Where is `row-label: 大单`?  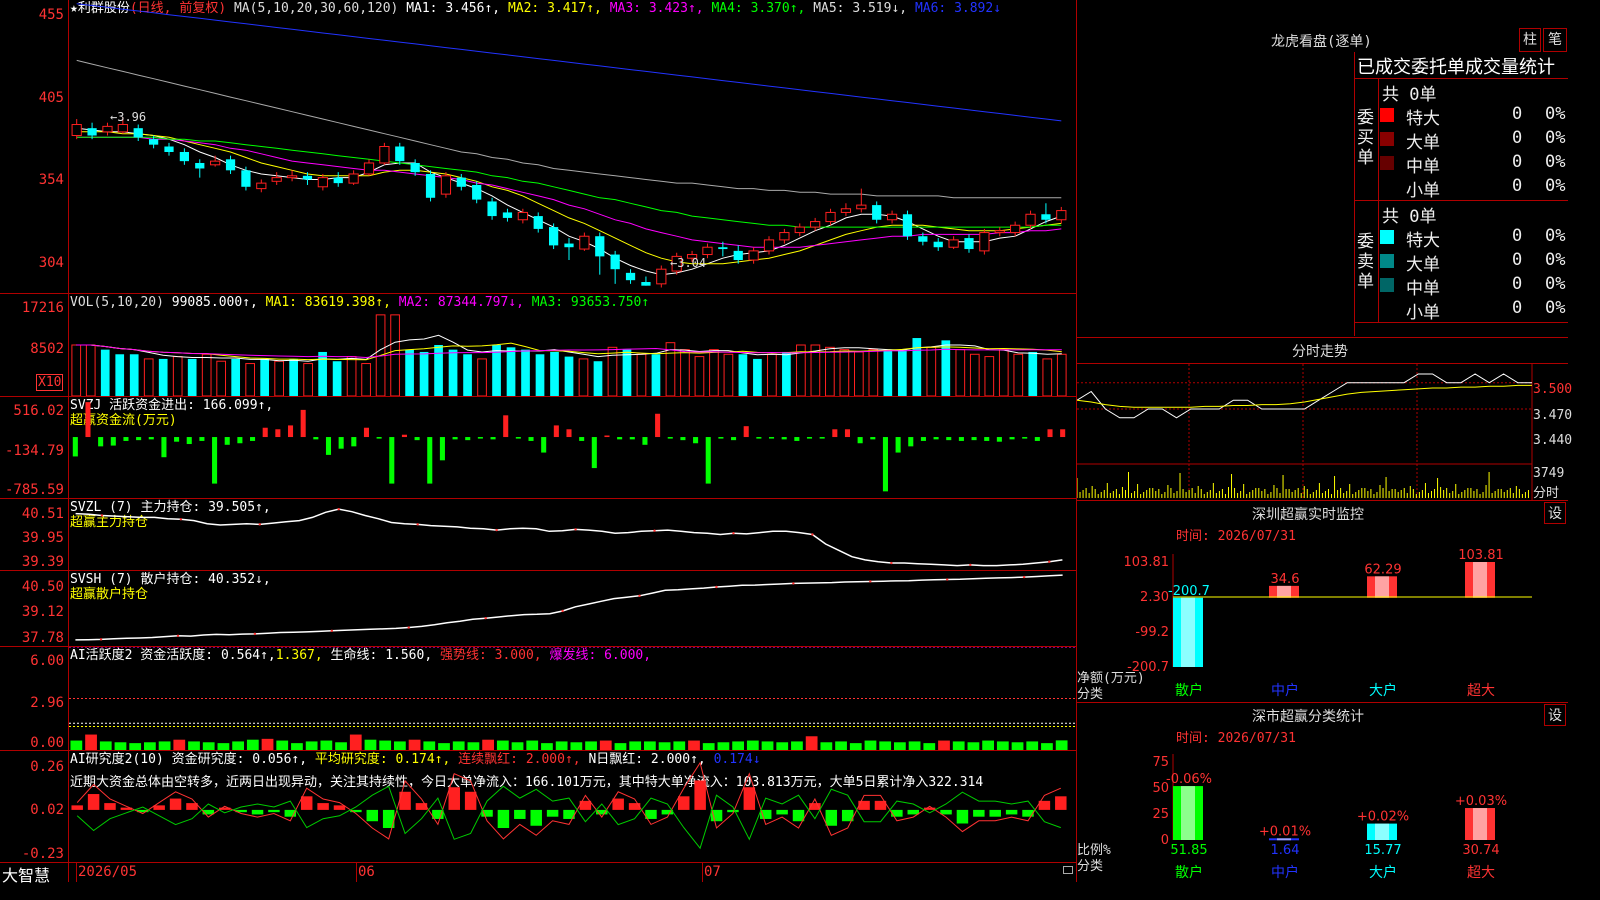 row-label: 大单 is located at coordinates (1423, 143).